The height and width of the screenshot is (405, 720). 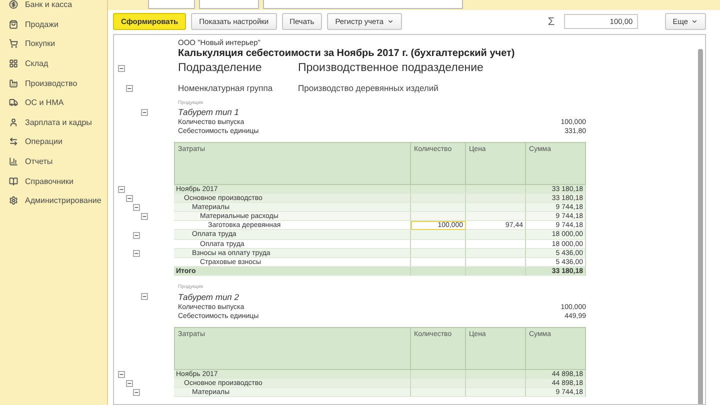 What do you see at coordinates (53, 7) in the screenshot?
I see `sidebar-item: Банк и касса` at bounding box center [53, 7].